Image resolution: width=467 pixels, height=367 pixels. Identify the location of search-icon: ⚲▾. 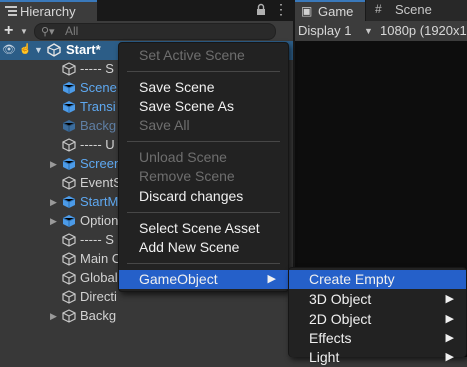
(48, 32).